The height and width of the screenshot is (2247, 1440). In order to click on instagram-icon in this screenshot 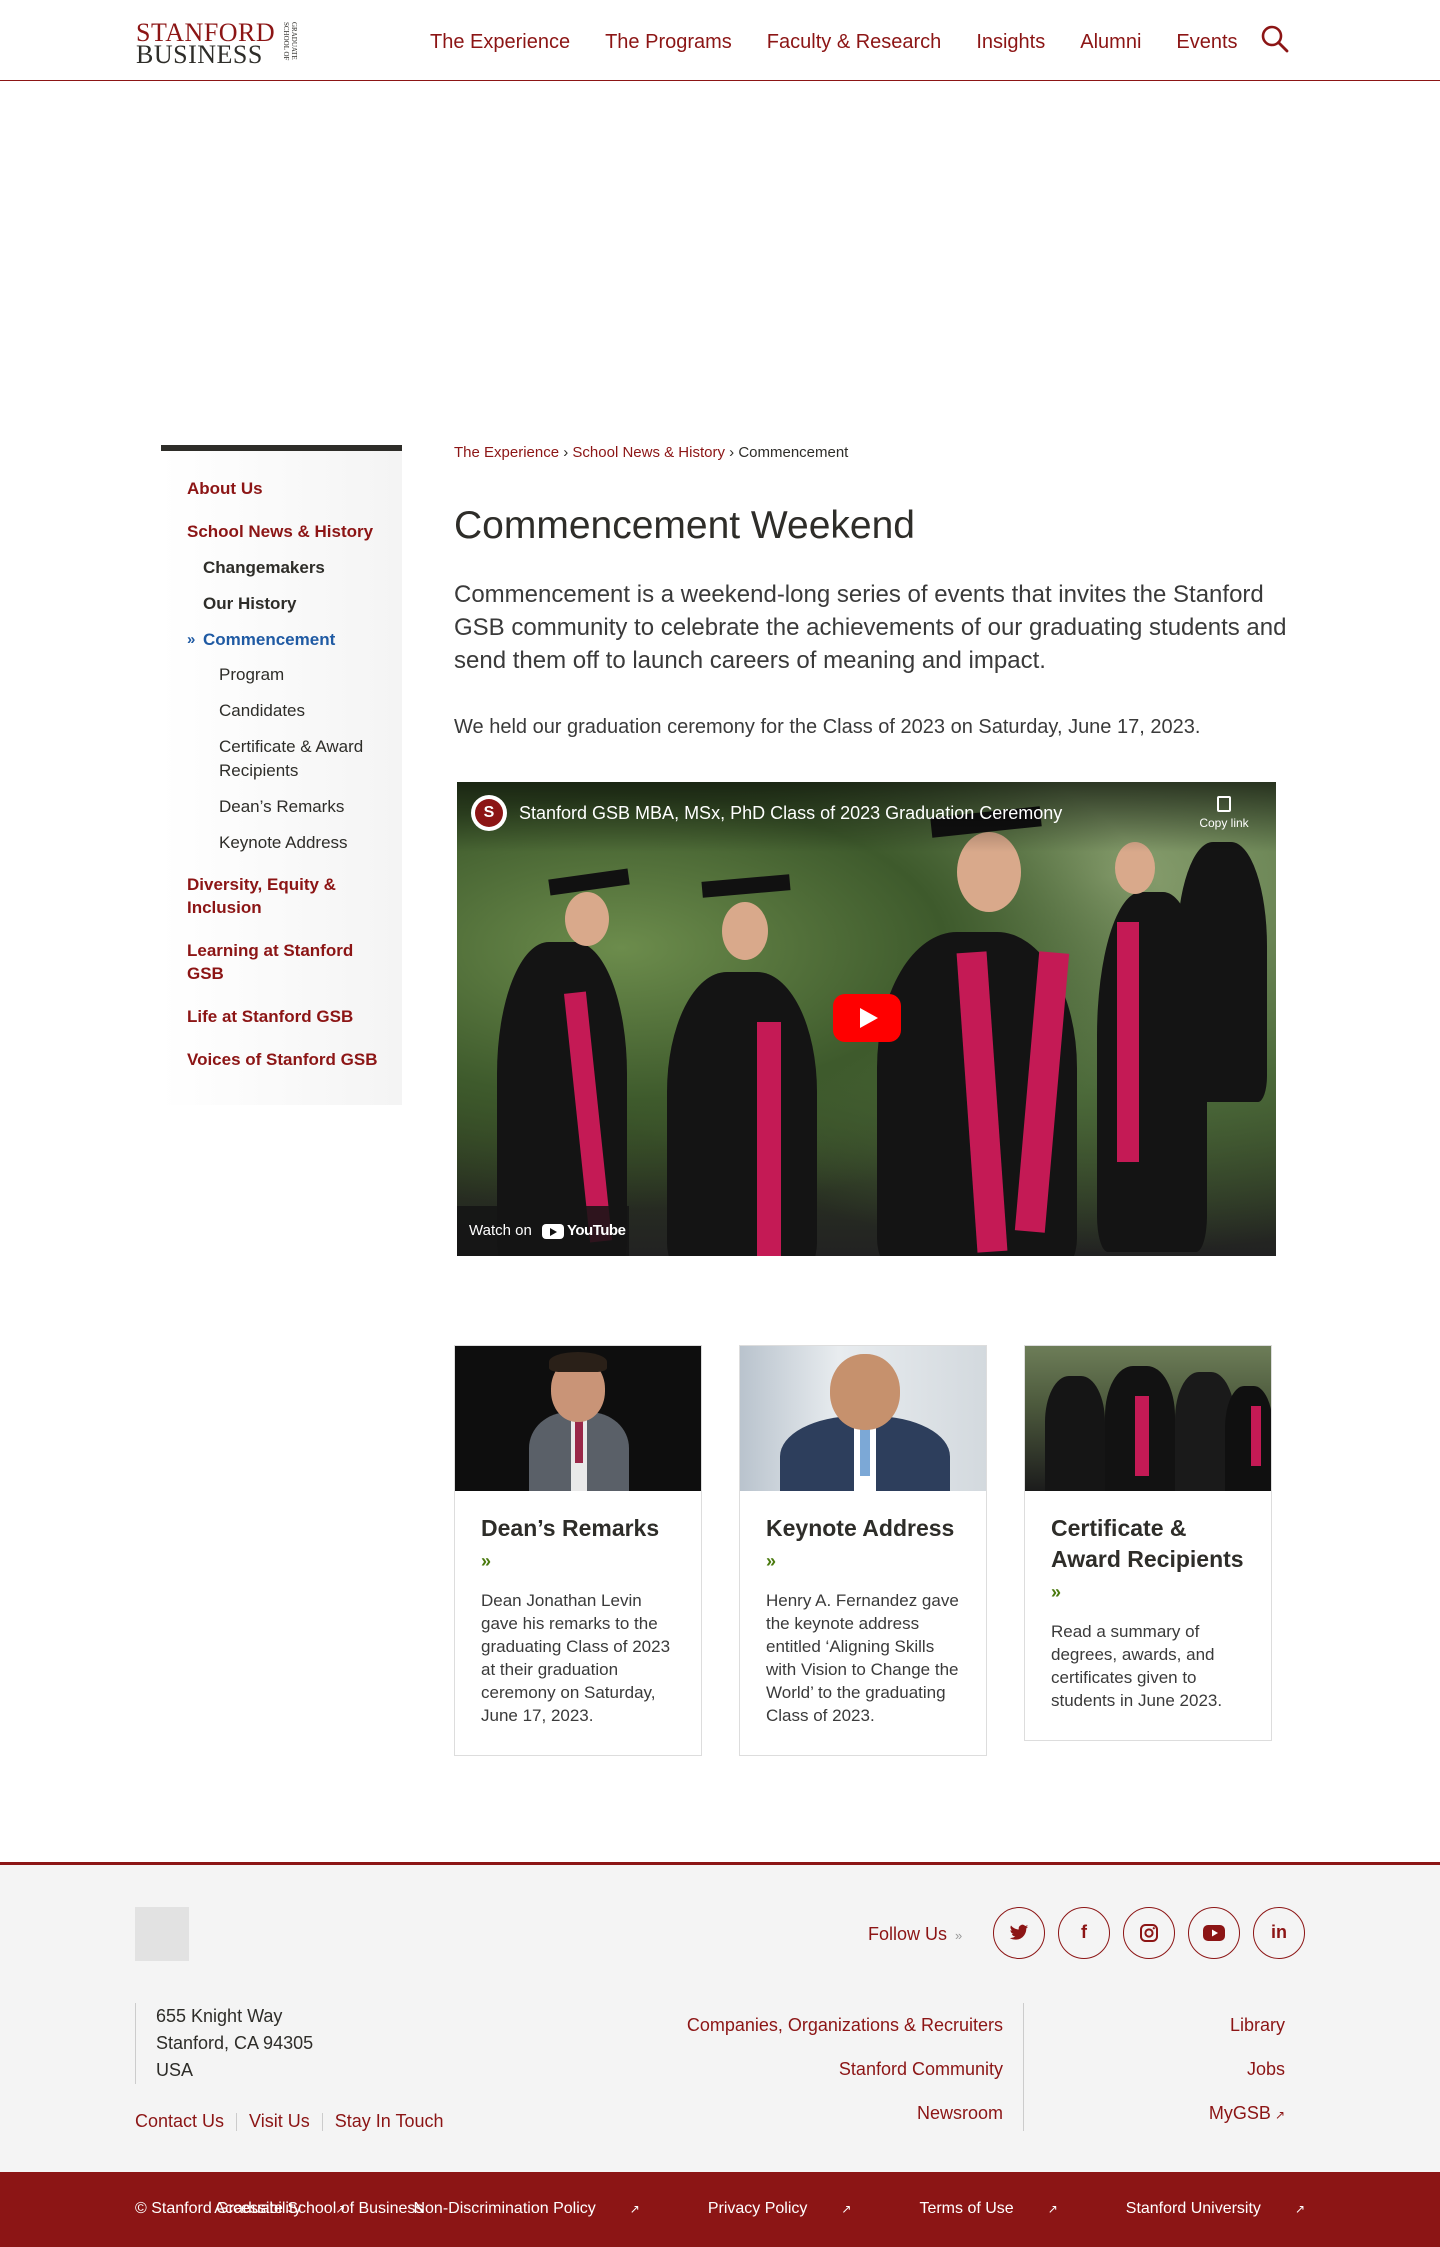, I will do `click(1149, 1933)`.